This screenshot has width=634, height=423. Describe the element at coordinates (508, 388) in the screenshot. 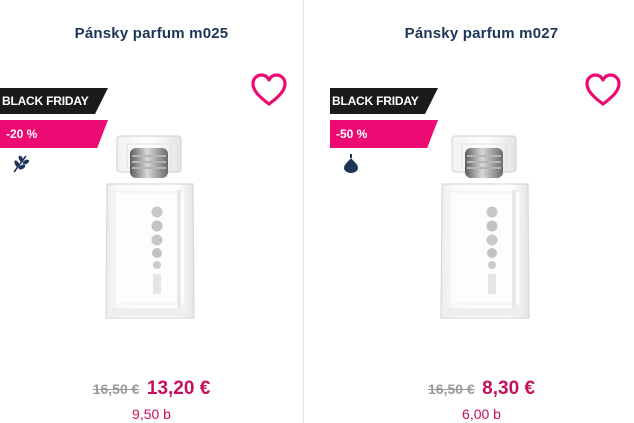

I see `new-price: 8,30 €` at that location.